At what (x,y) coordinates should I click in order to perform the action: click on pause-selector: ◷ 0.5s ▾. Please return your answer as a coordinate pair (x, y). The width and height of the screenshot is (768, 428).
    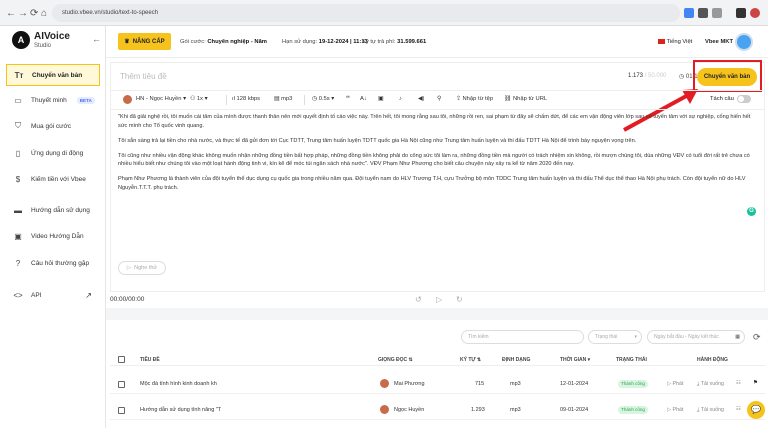
    Looking at the image, I should click on (323, 99).